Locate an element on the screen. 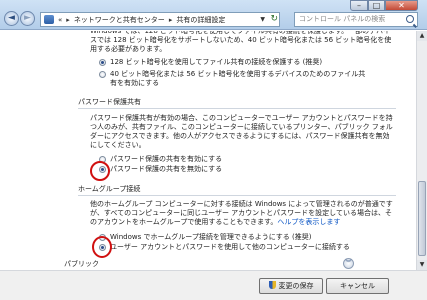 This screenshot has height=300, width=427. homegroup-heading: ホームグループ接続 is located at coordinates (109, 189).